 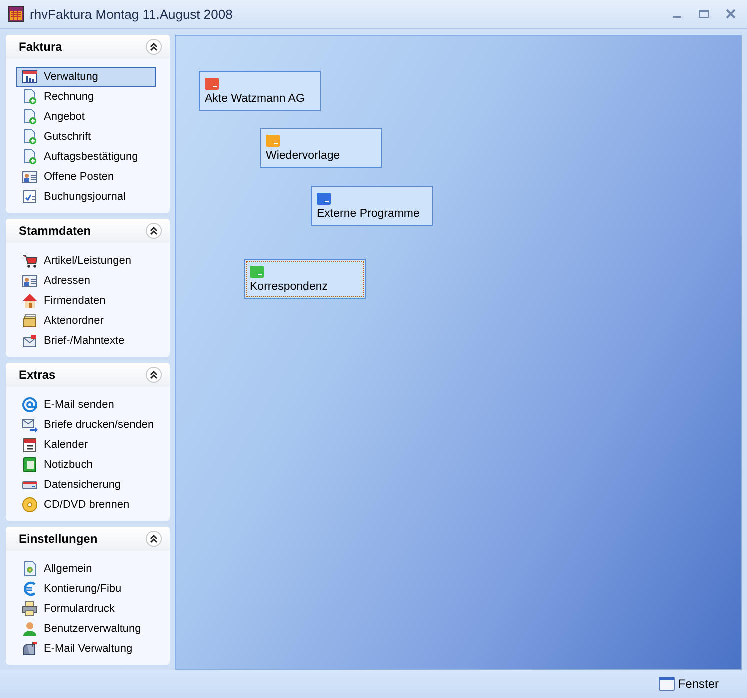 I want to click on sidebar-item: Artikel/Leistungen, so click(x=86, y=261).